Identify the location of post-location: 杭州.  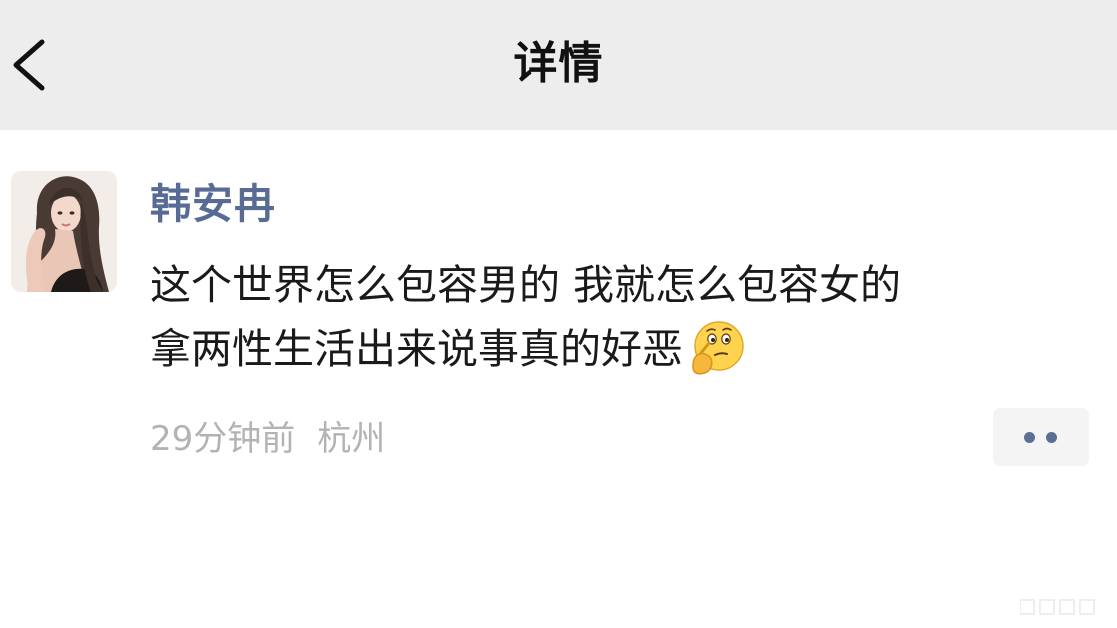
(351, 439).